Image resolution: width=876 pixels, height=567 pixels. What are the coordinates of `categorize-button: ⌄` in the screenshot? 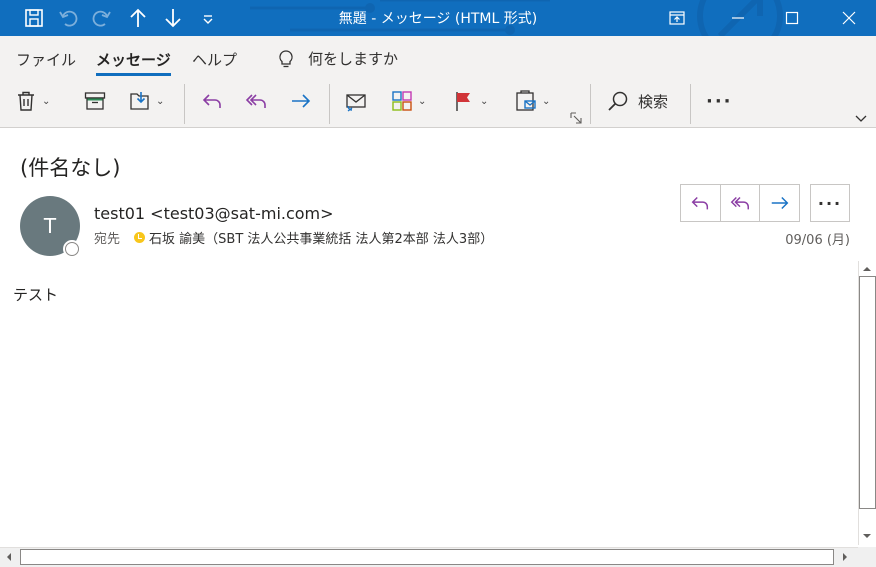 It's located at (408, 101).